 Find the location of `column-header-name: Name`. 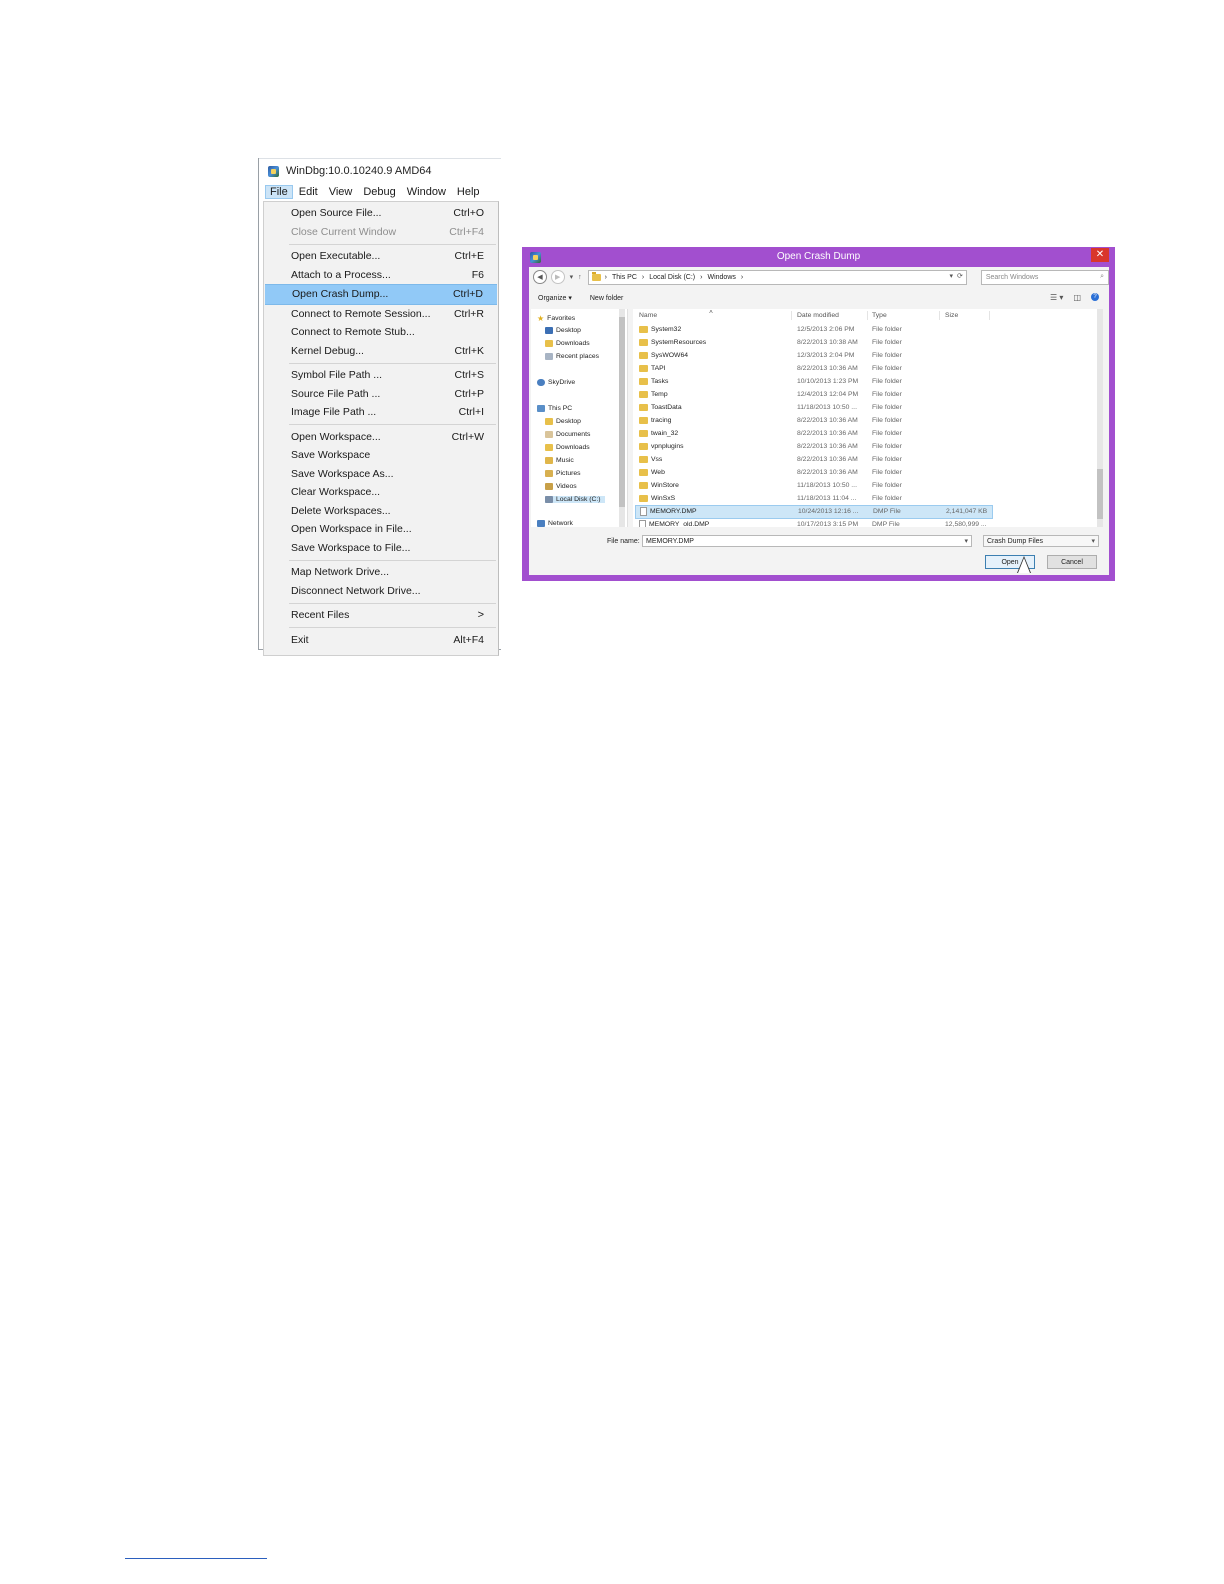

column-header-name: Name is located at coordinates (648, 315).